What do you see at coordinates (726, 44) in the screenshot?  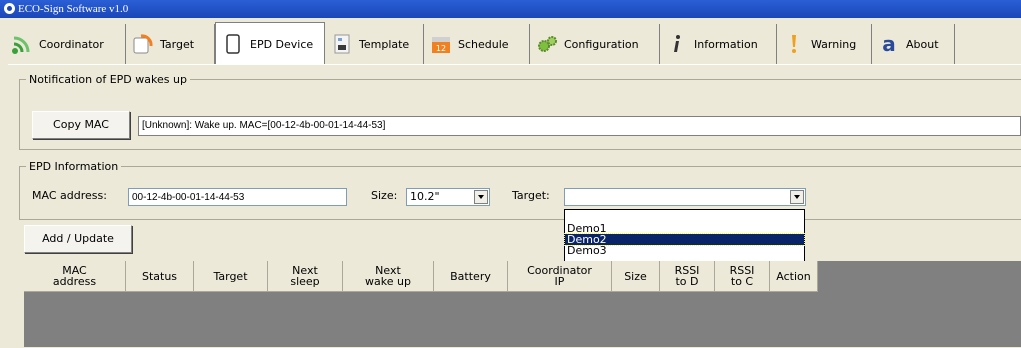 I see `tab-label: Information` at bounding box center [726, 44].